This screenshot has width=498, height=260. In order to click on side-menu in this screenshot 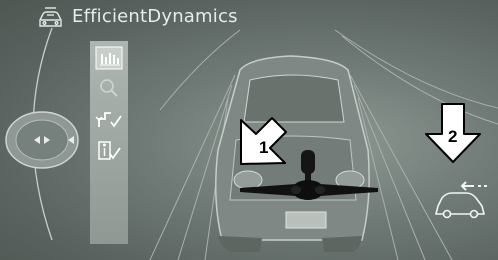, I will do `click(109, 142)`.